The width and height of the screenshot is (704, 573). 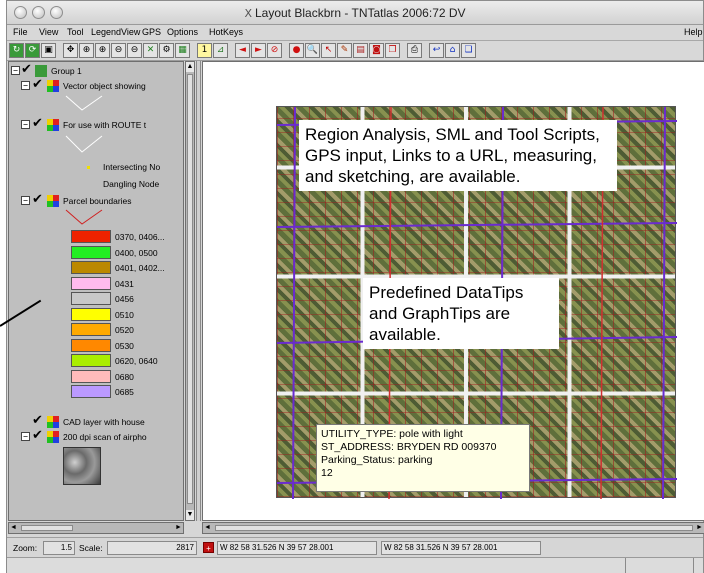 I want to click on window-title: X Layout Blackbrn - TNTatlas 2006:72 DV, so click(x=355, y=13).